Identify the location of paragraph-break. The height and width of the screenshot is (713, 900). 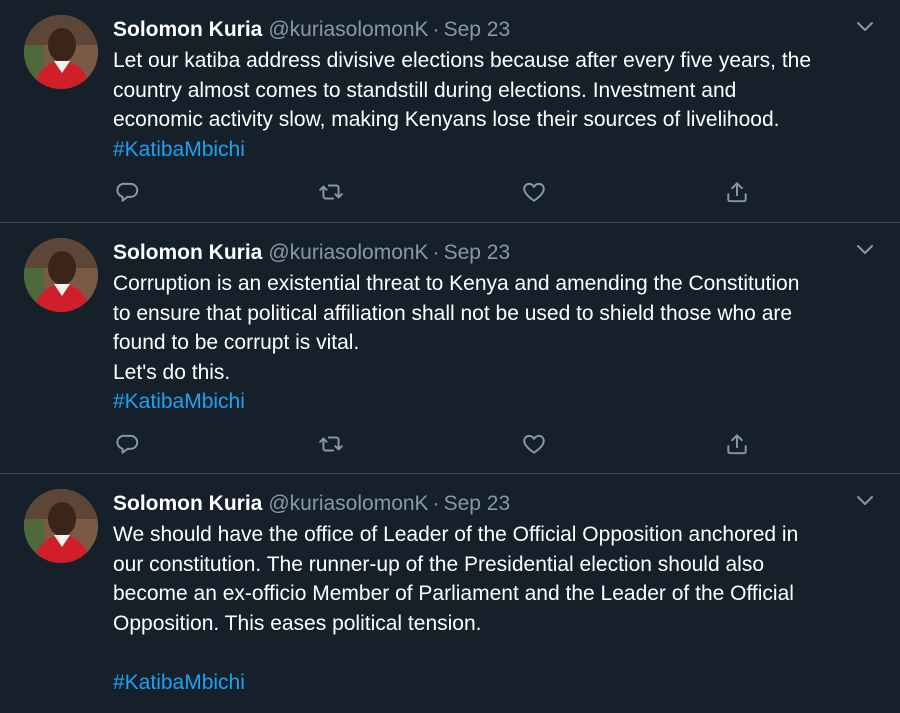
(493, 653).